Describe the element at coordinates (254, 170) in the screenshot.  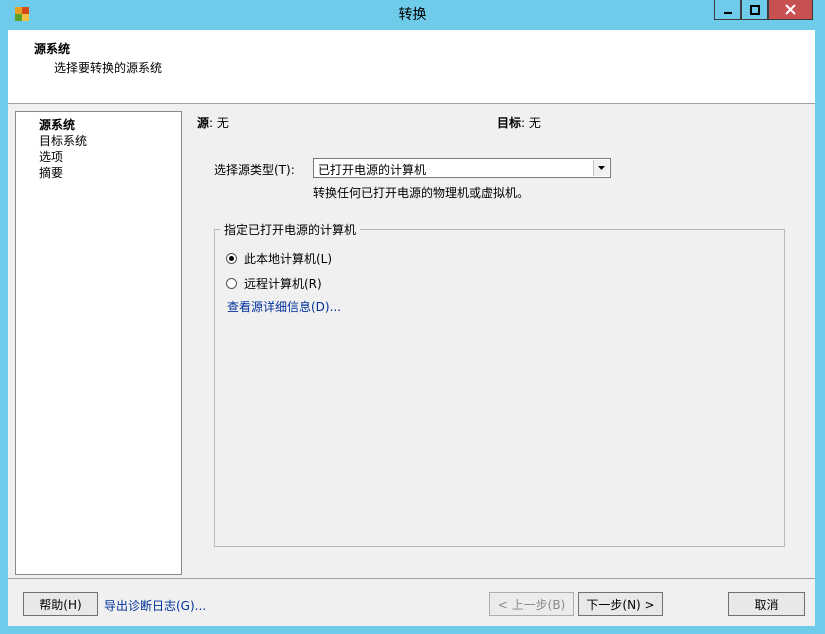
I see `source-type-label: 选择源类型(T):` at that location.